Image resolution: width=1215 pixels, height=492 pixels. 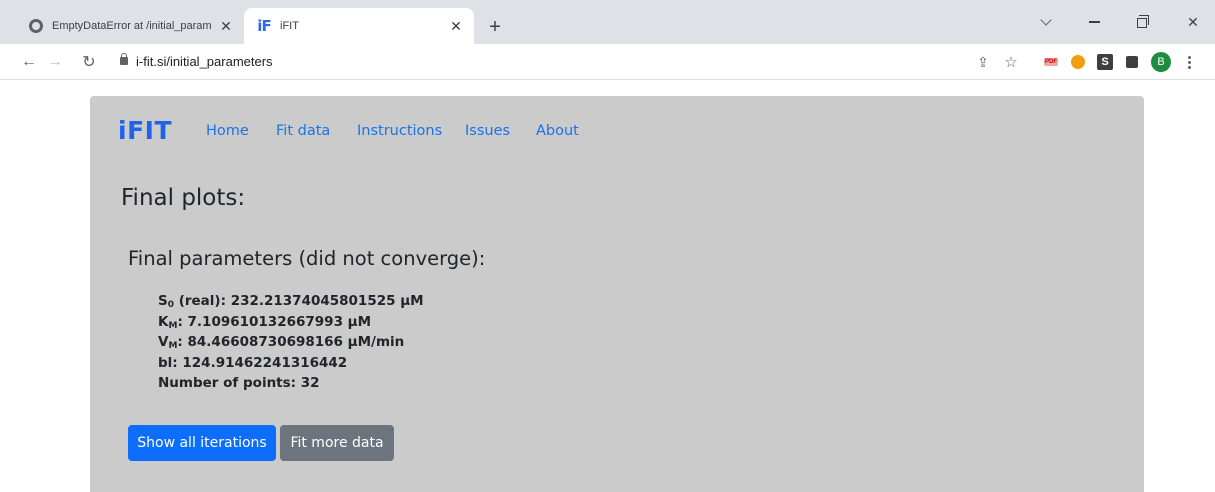 I want to click on nav-about: About, so click(x=557, y=131).